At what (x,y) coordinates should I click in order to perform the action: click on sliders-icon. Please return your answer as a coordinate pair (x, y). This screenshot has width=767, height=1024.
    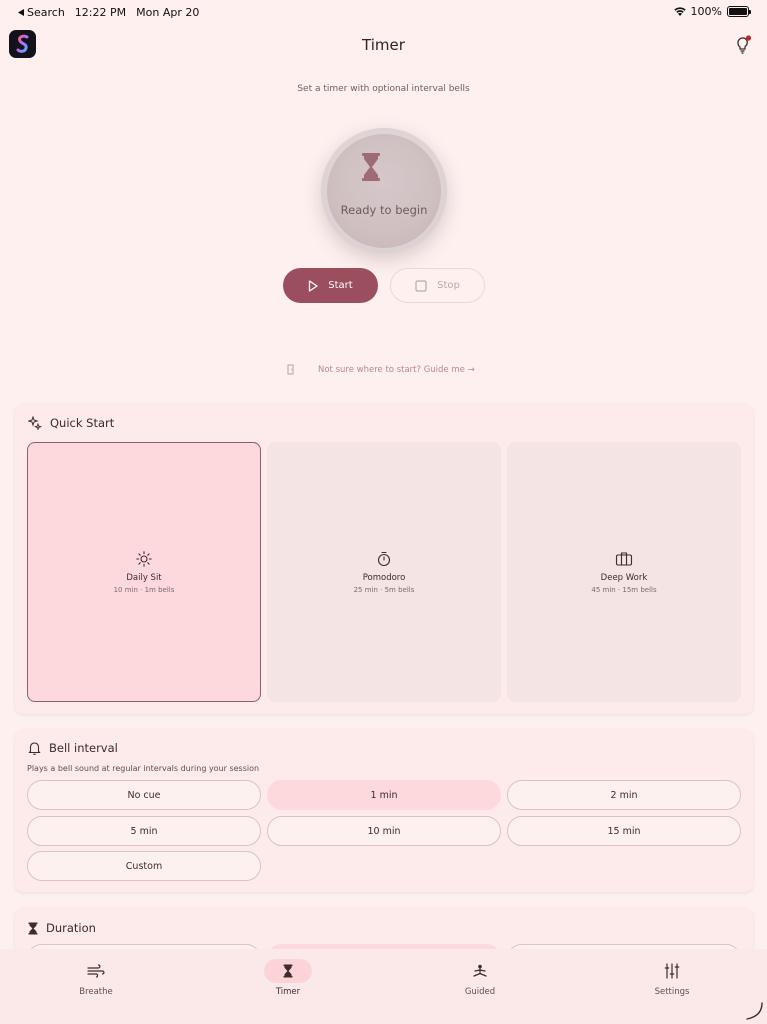
    Looking at the image, I should click on (672, 971).